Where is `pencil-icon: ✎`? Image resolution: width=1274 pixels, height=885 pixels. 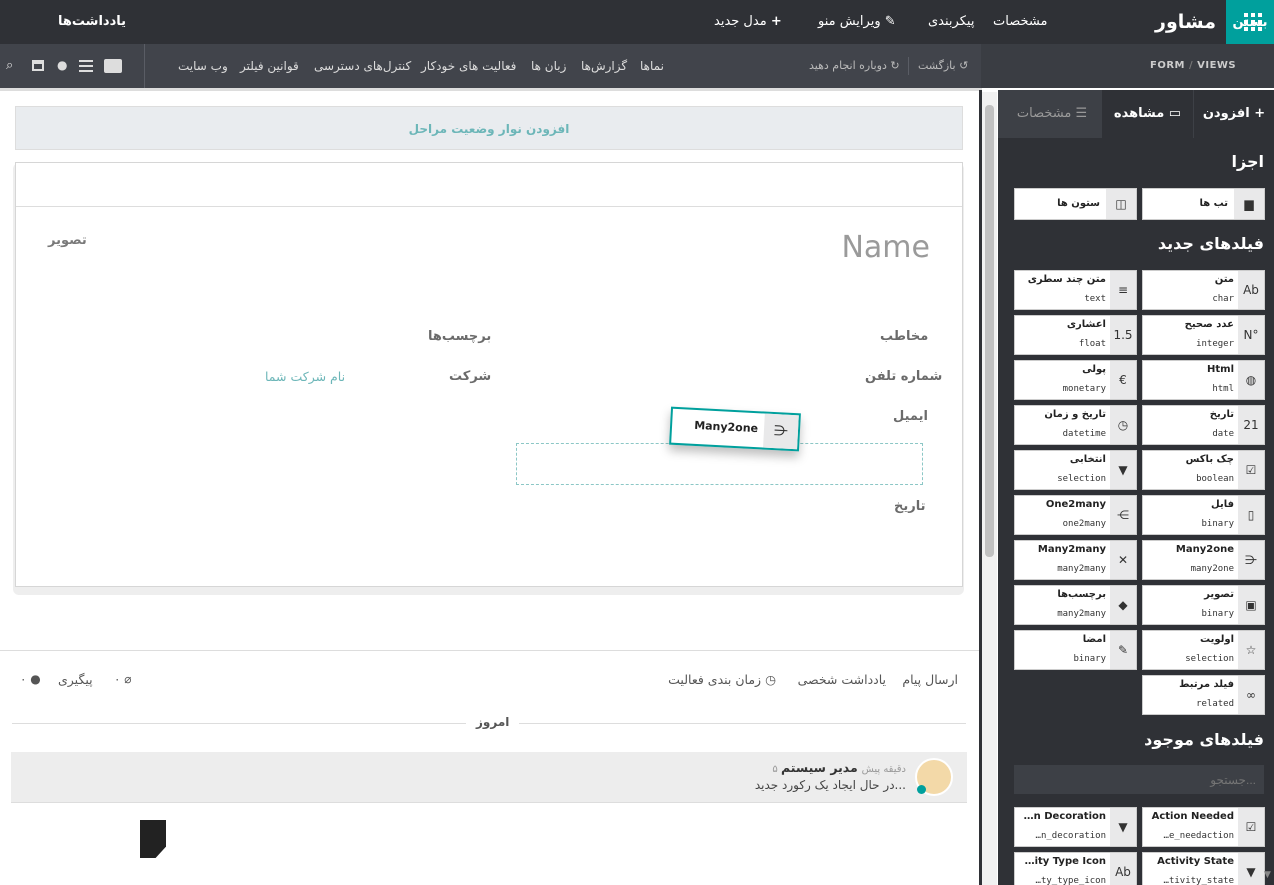
pencil-icon: ✎ is located at coordinates (890, 21).